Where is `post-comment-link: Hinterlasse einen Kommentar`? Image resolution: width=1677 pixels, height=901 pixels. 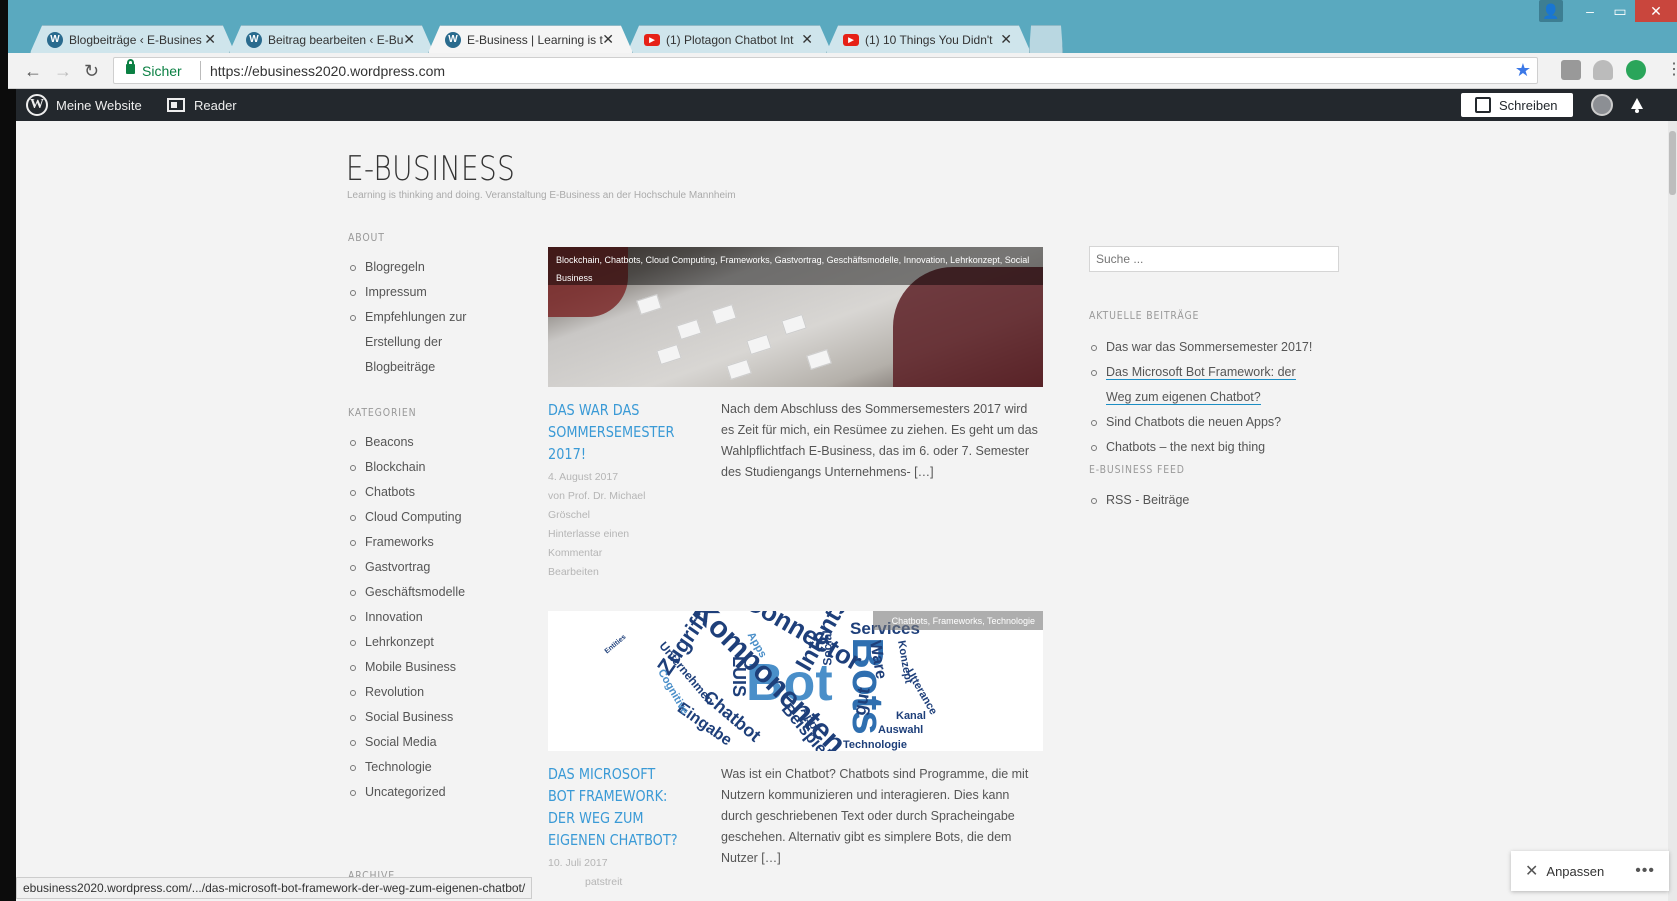 post-comment-link: Hinterlasse einen Kommentar is located at coordinates (608, 544).